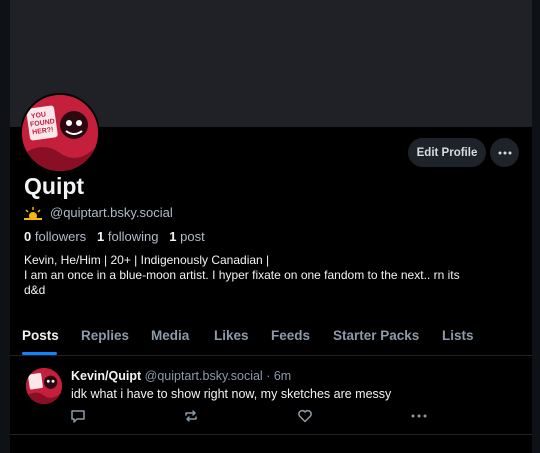 The image size is (540, 453). What do you see at coordinates (5, 226) in the screenshot?
I see `left-gutter` at bounding box center [5, 226].